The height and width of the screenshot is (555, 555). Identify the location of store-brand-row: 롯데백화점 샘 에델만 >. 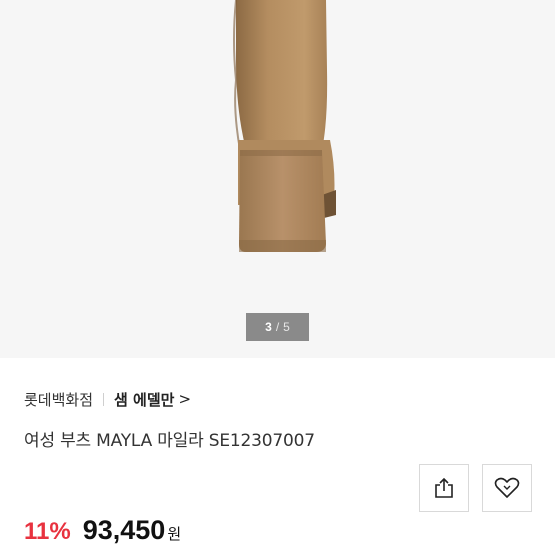
(107, 399).